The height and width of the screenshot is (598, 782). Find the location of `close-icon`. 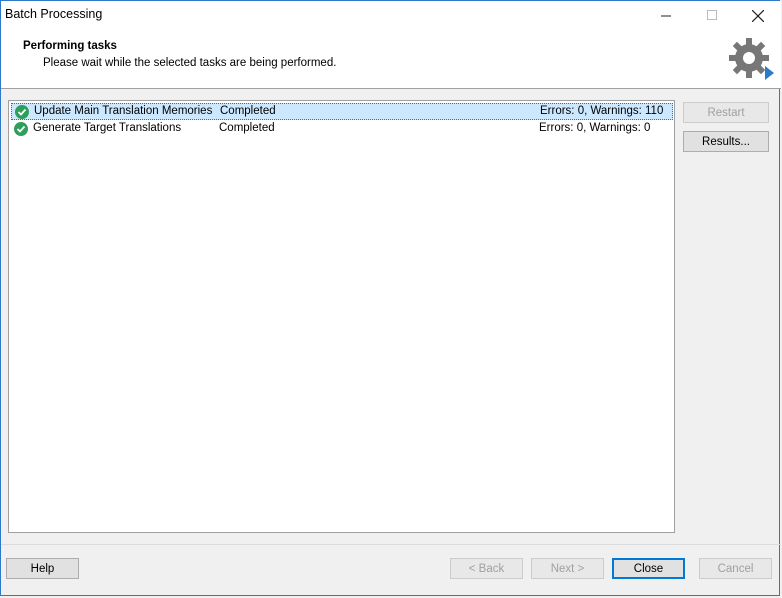

close-icon is located at coordinates (758, 15).